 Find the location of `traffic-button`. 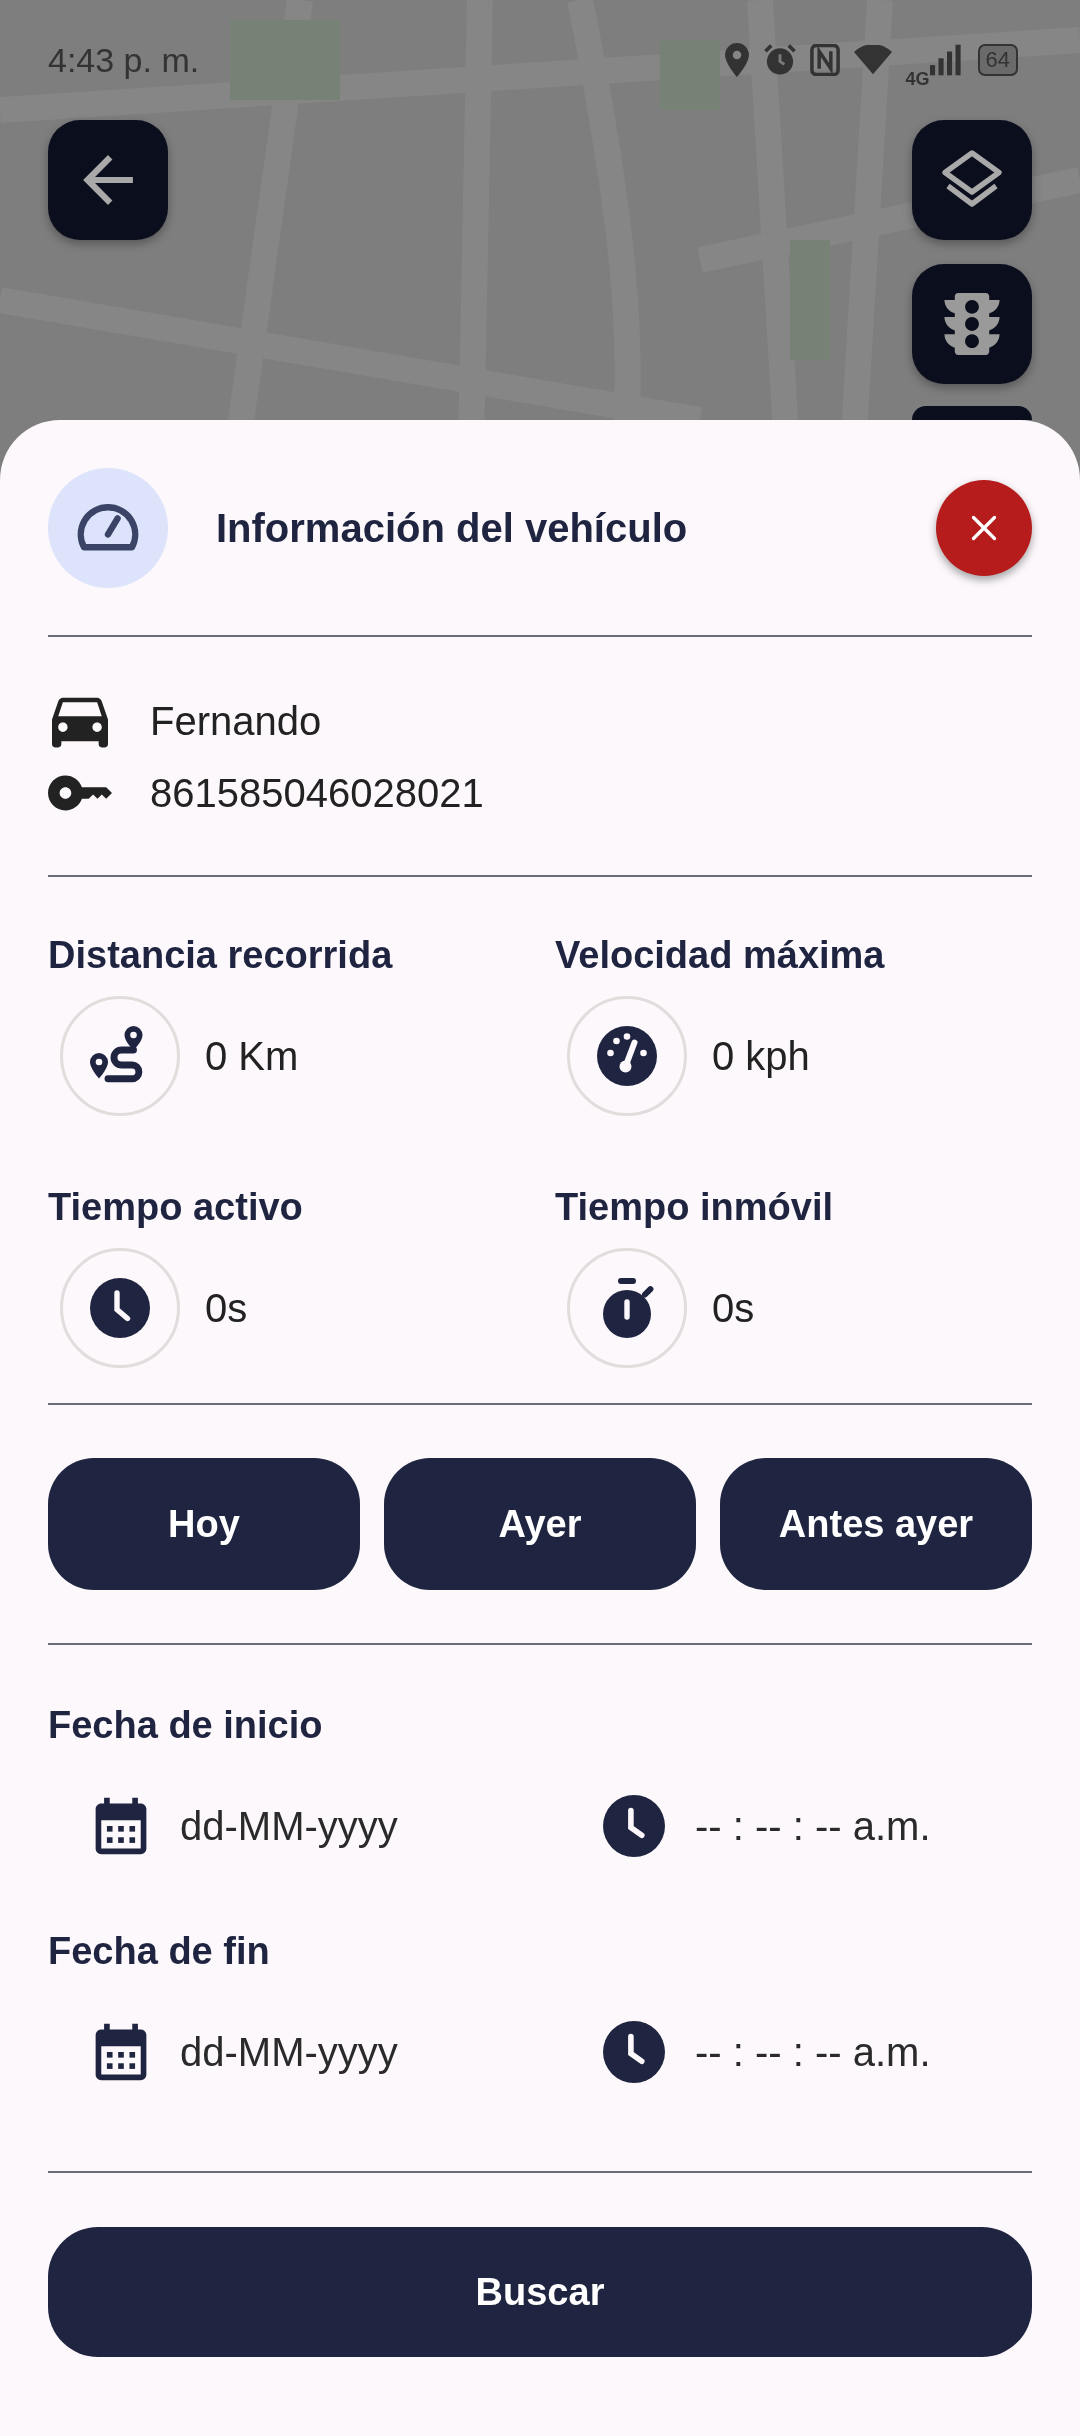

traffic-button is located at coordinates (972, 324).